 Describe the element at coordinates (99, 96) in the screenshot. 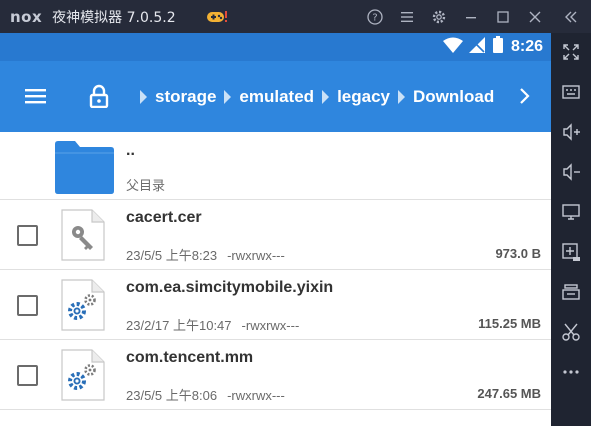

I see `lock-icon` at that location.